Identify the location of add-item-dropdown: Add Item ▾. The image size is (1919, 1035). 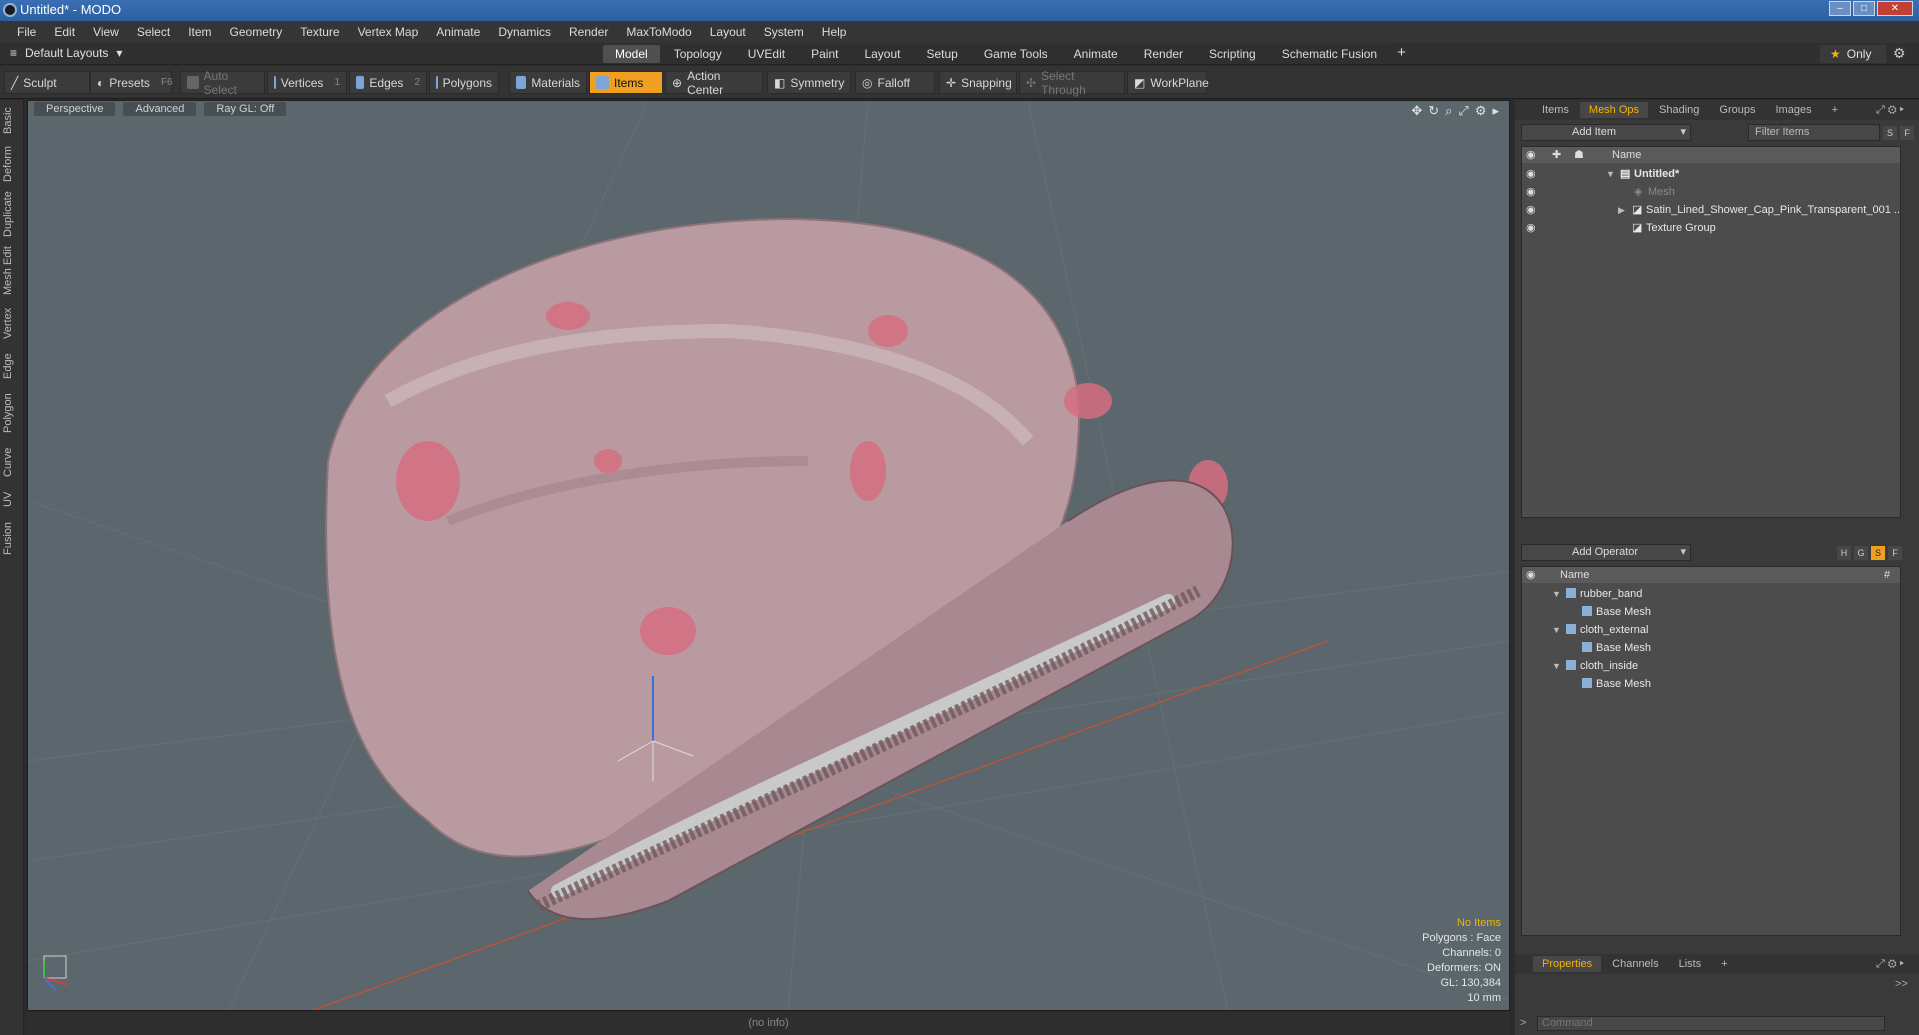
(1606, 132).